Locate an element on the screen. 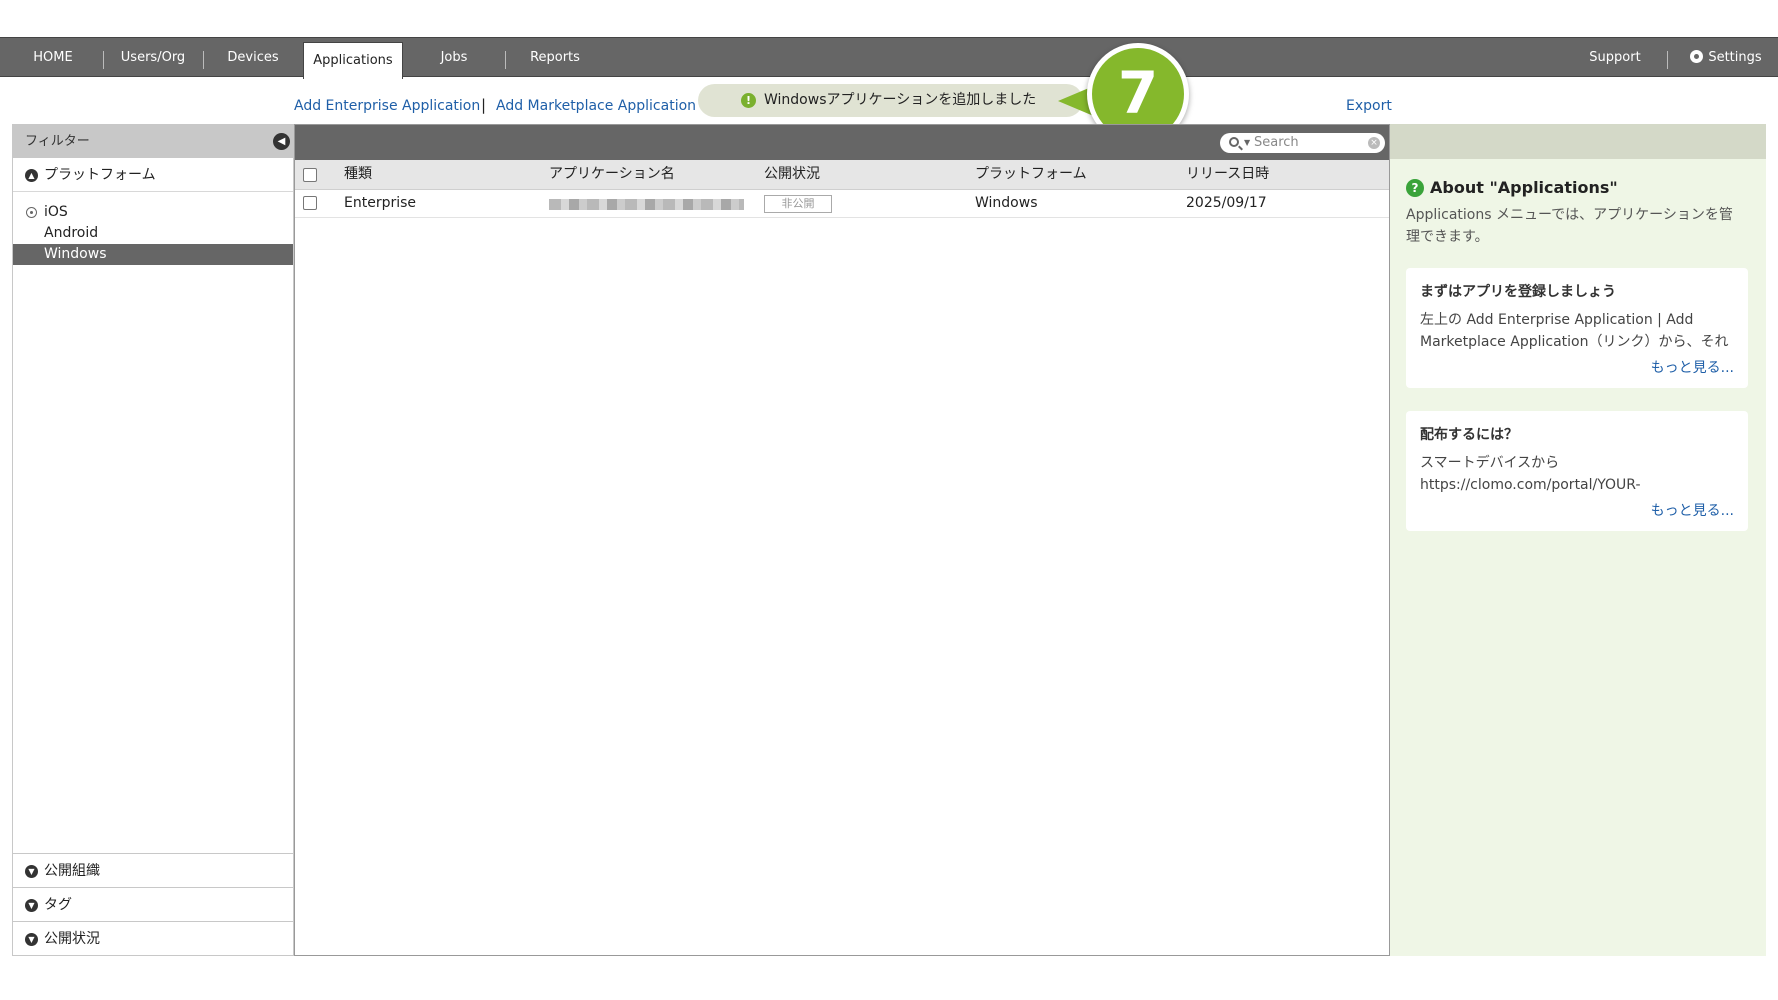 This screenshot has width=1778, height=1000. status-badge: 非公開 is located at coordinates (798, 204).